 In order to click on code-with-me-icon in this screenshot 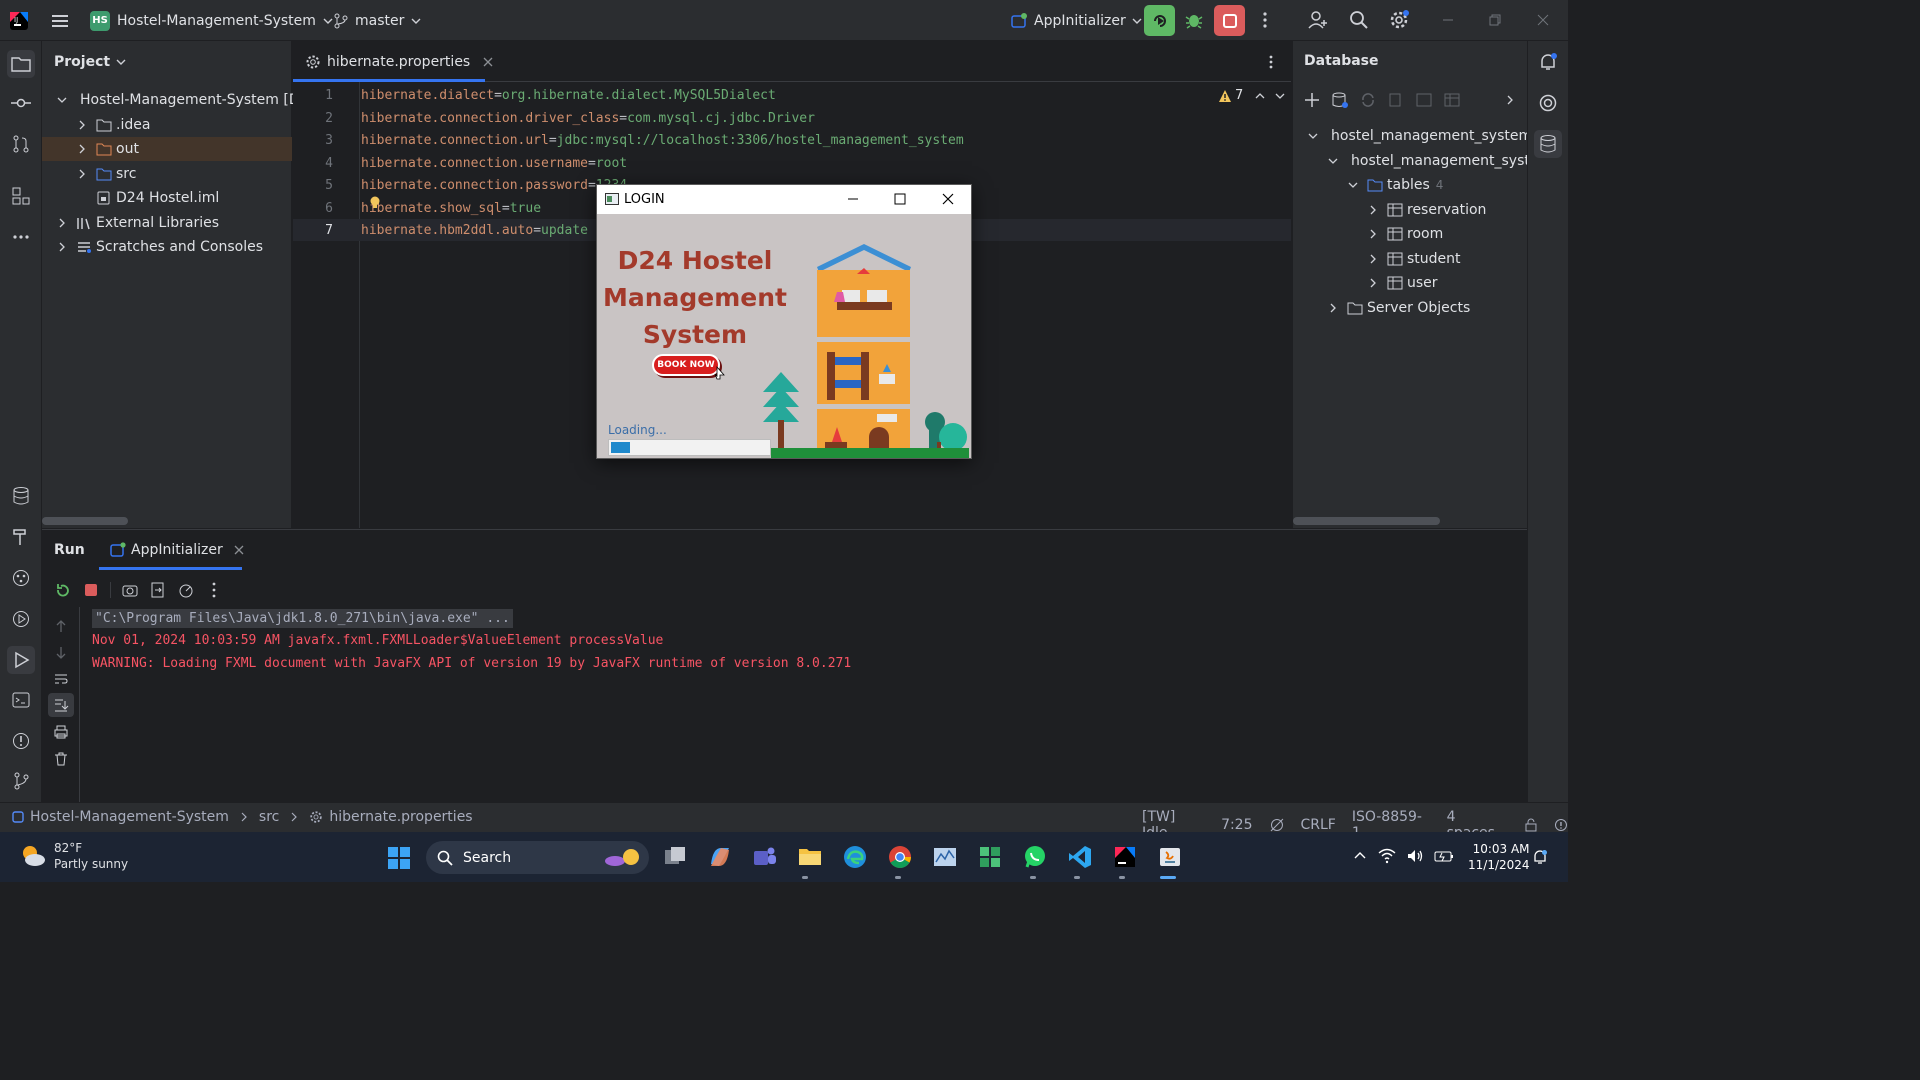, I will do `click(1318, 20)`.